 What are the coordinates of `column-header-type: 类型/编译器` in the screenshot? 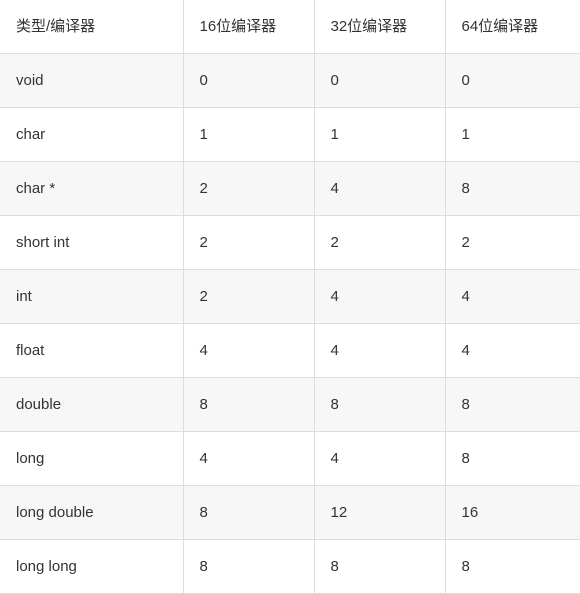 It's located at (92, 27).